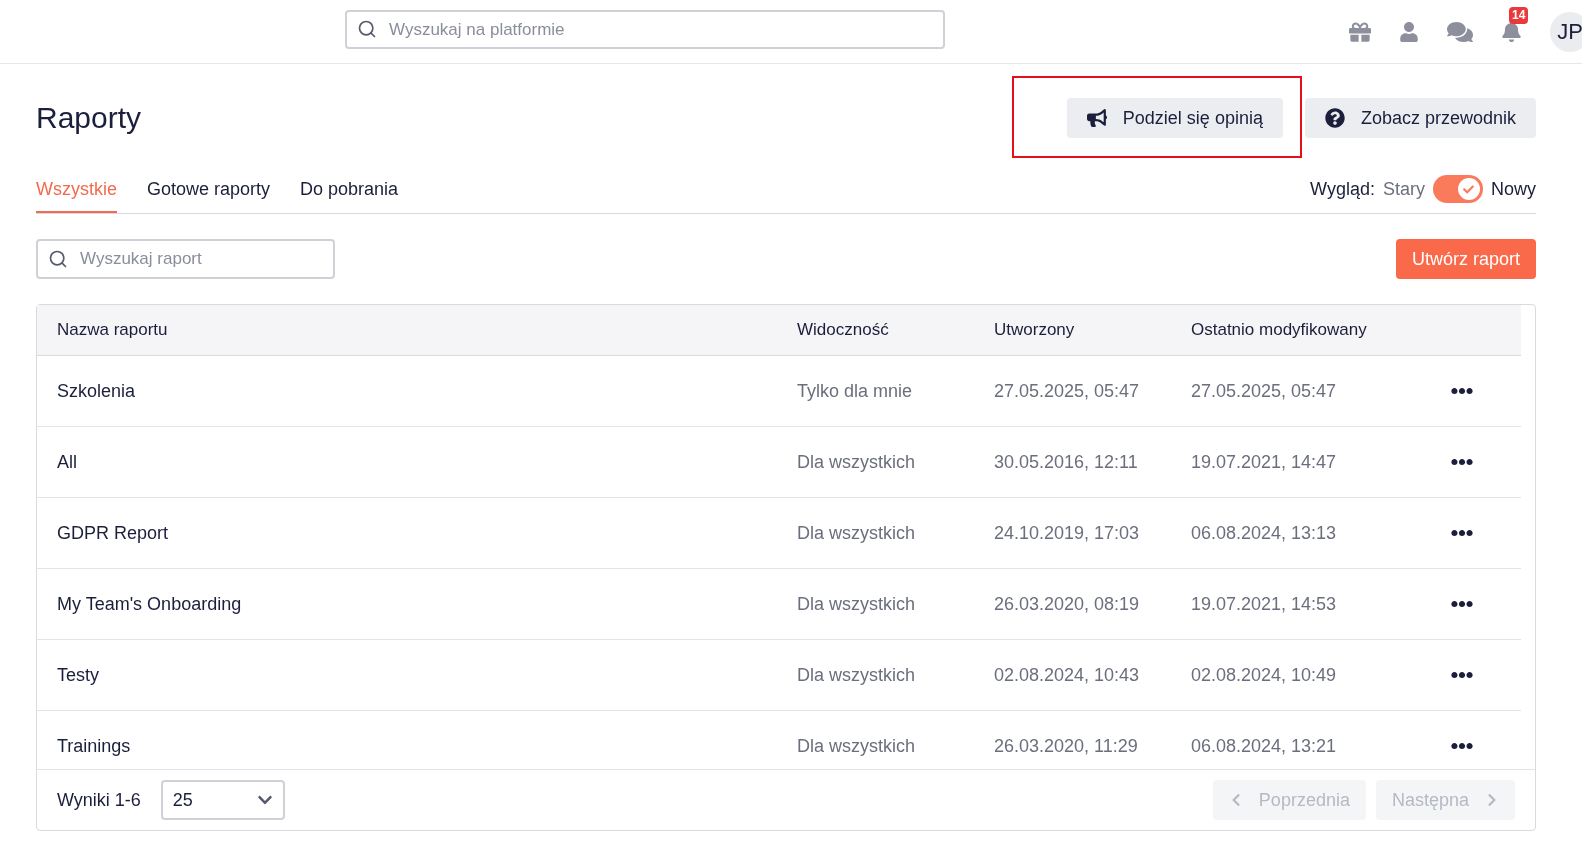 The width and height of the screenshot is (1582, 855). Describe the element at coordinates (417, 462) in the screenshot. I see `report-name: All` at that location.